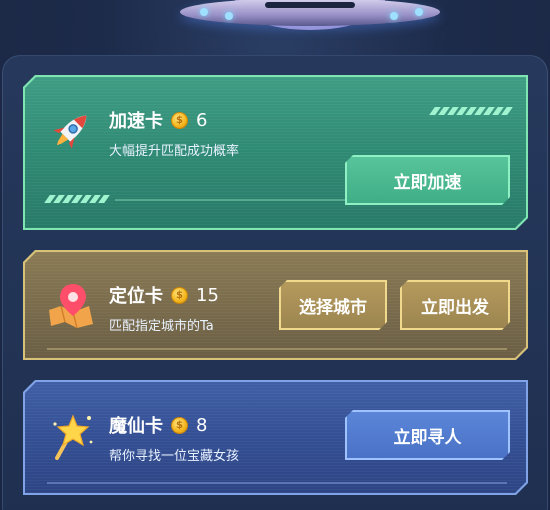 The width and height of the screenshot is (550, 510). What do you see at coordinates (161, 326) in the screenshot?
I see `card-description: 匹配指定城市的Ta` at bounding box center [161, 326].